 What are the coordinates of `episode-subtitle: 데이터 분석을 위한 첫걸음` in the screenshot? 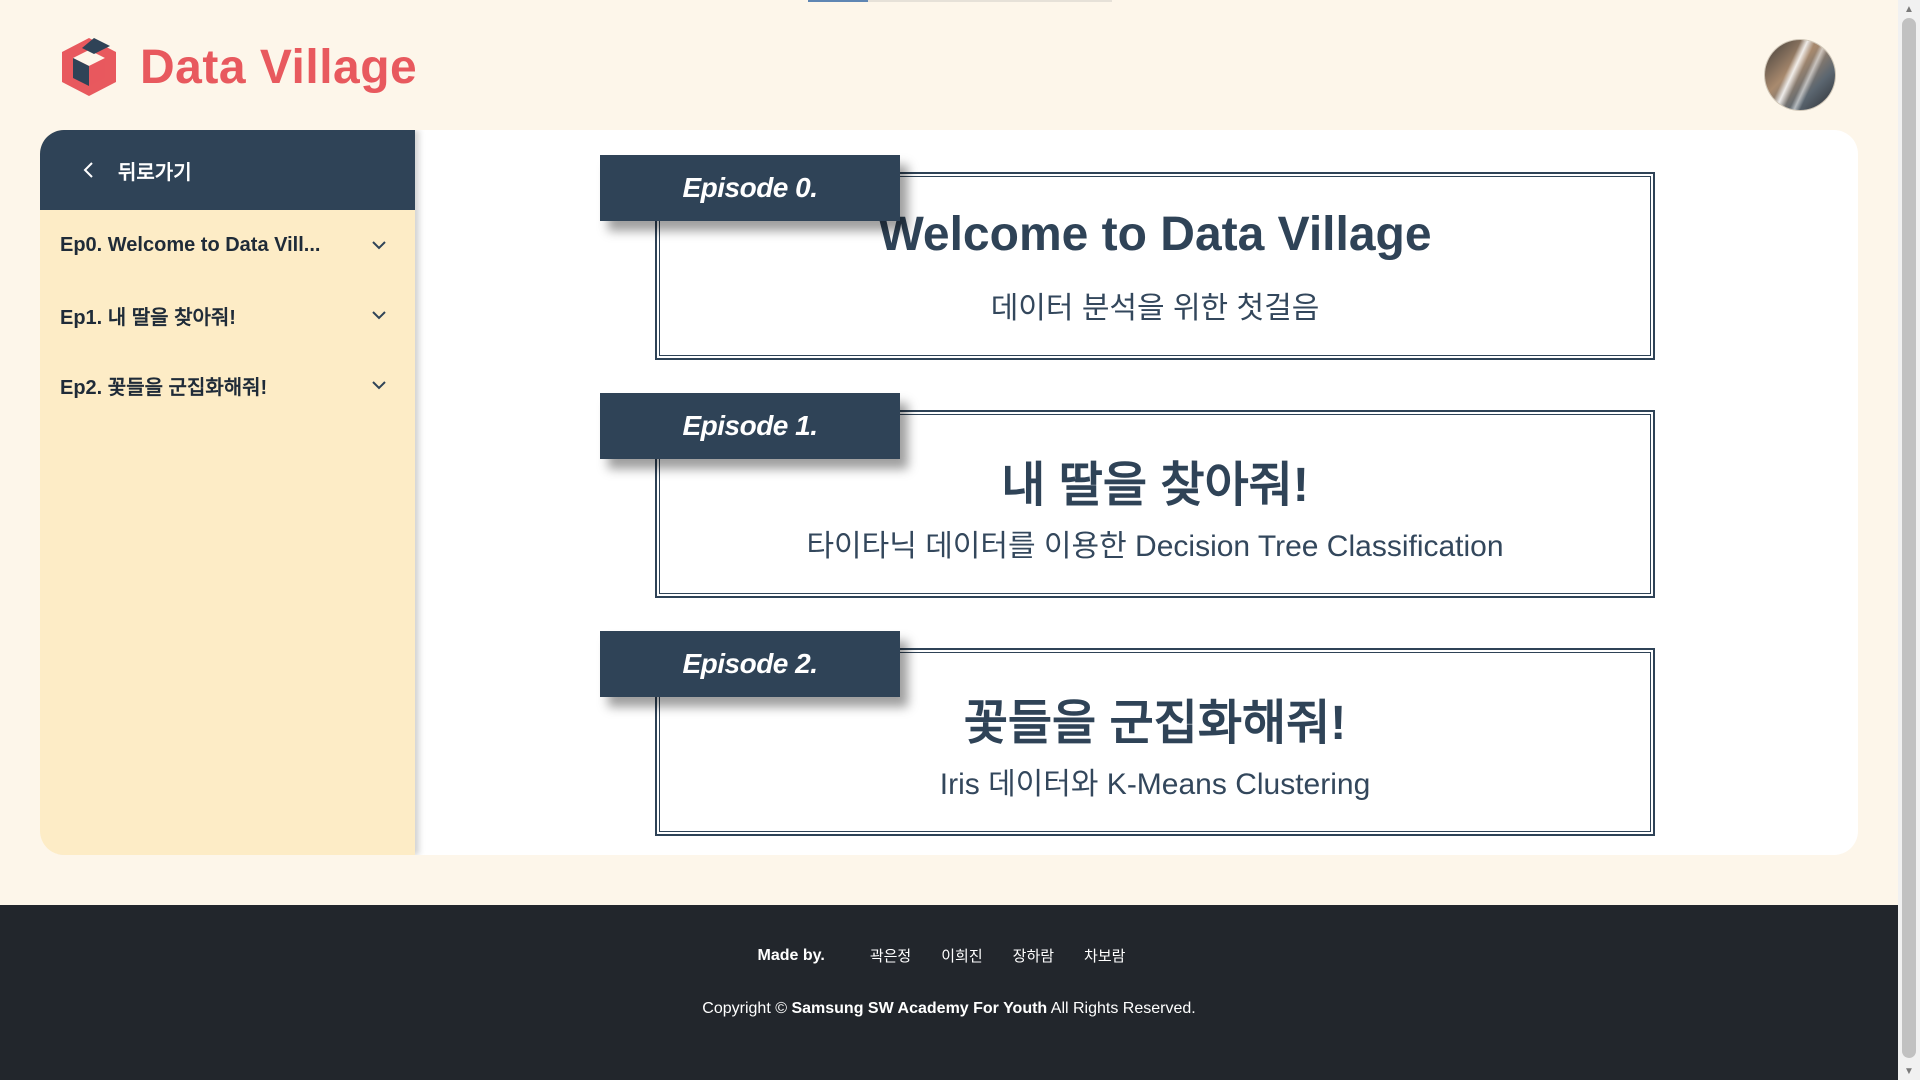 It's located at (1155, 308).